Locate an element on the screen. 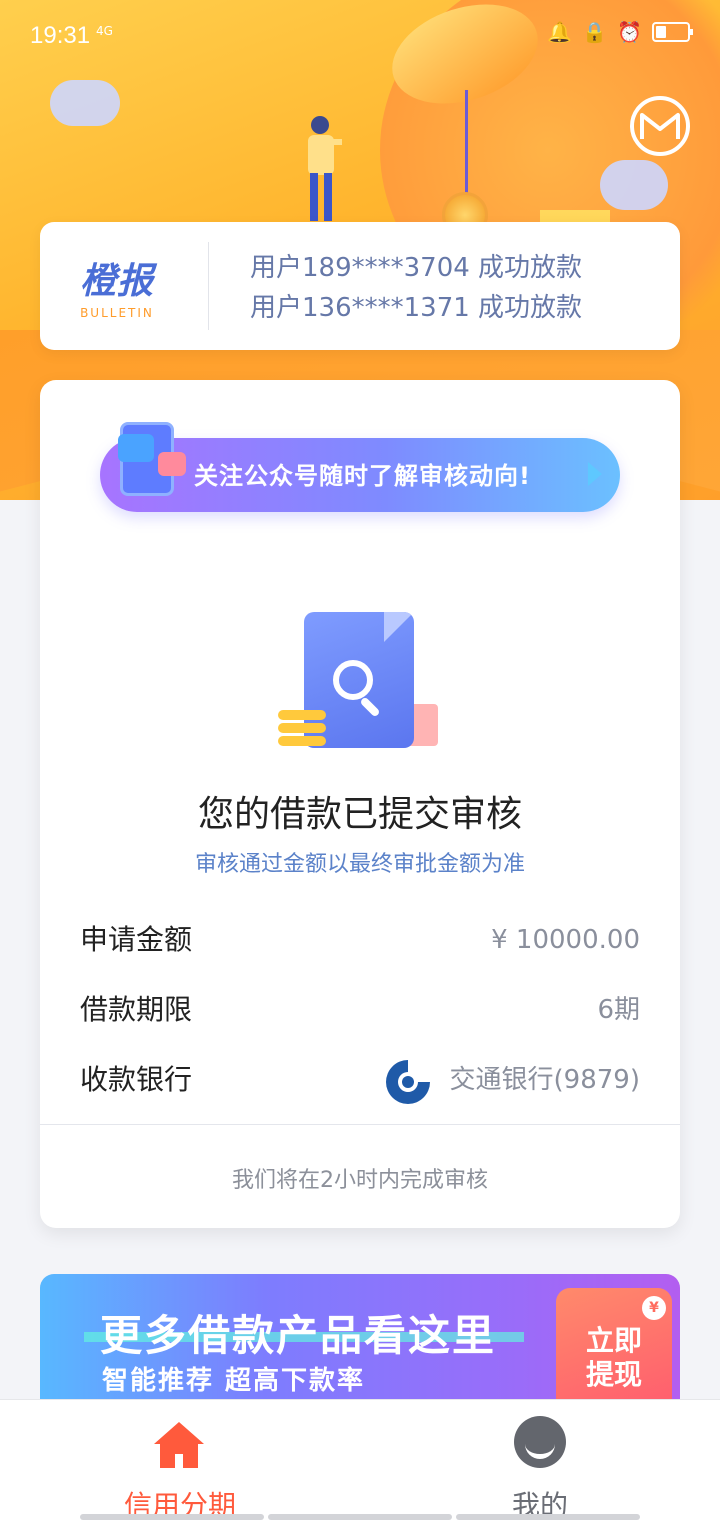  status-icons: 🔔 🔒 ⏰ is located at coordinates (620, 32).